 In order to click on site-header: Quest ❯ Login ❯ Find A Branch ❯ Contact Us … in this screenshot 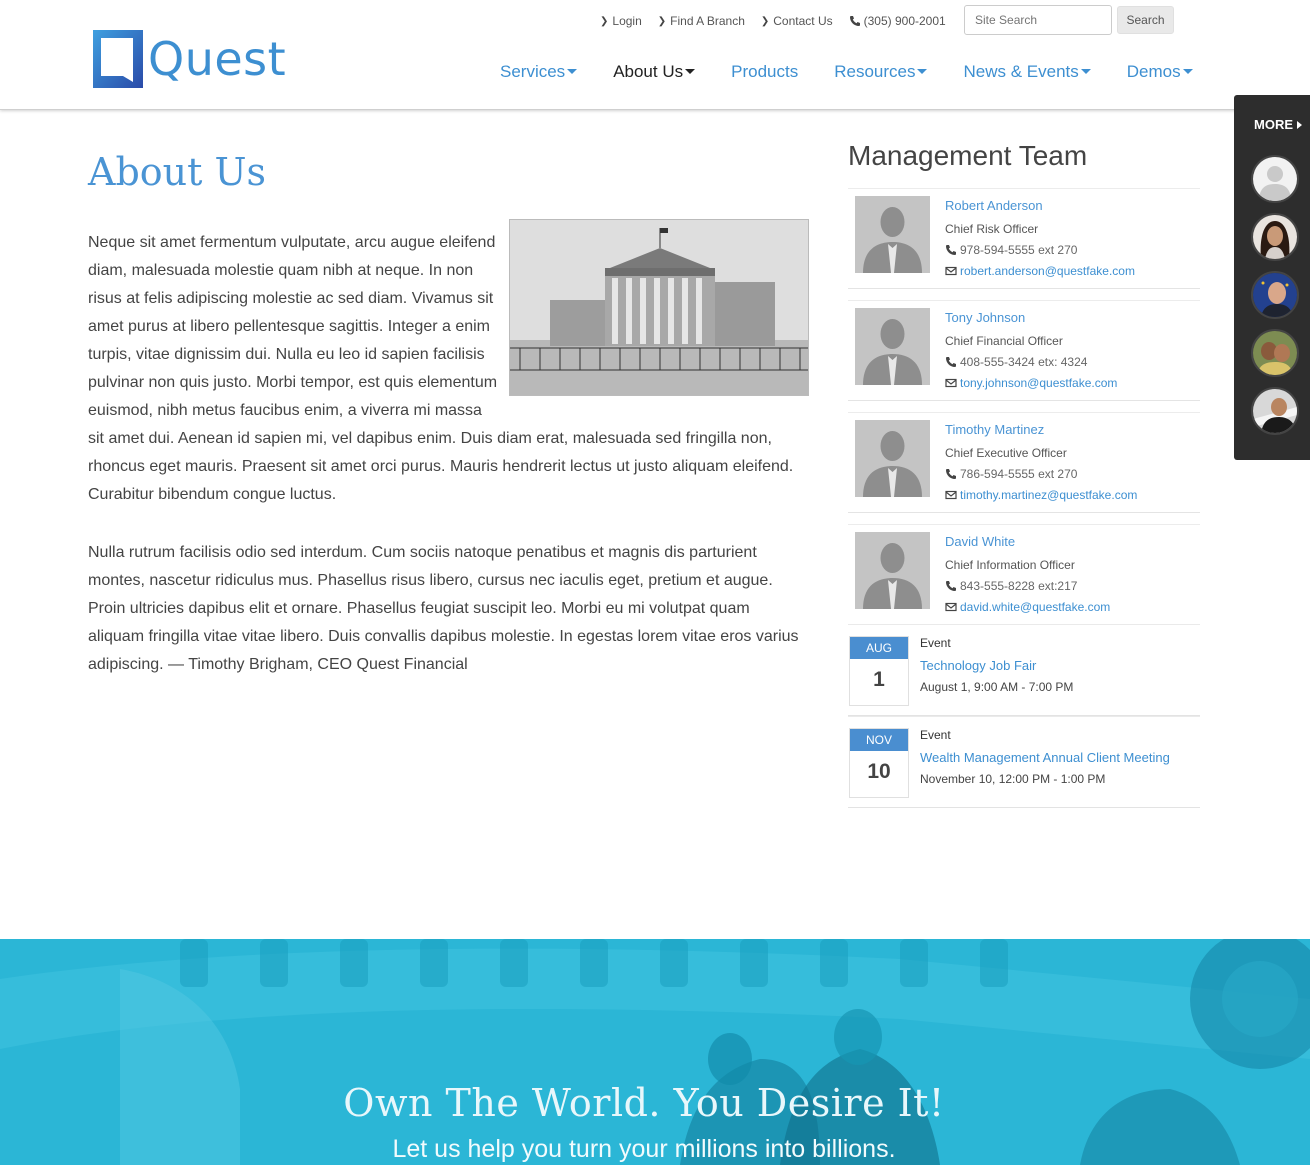, I will do `click(655, 55)`.